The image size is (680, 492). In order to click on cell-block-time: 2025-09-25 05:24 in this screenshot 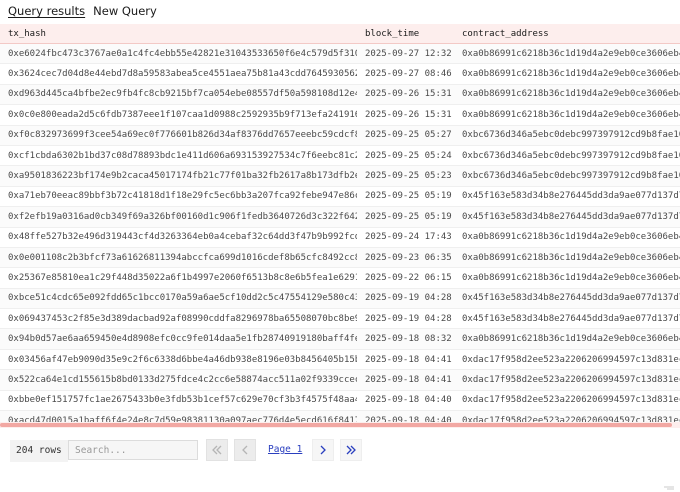, I will do `click(405, 156)`.